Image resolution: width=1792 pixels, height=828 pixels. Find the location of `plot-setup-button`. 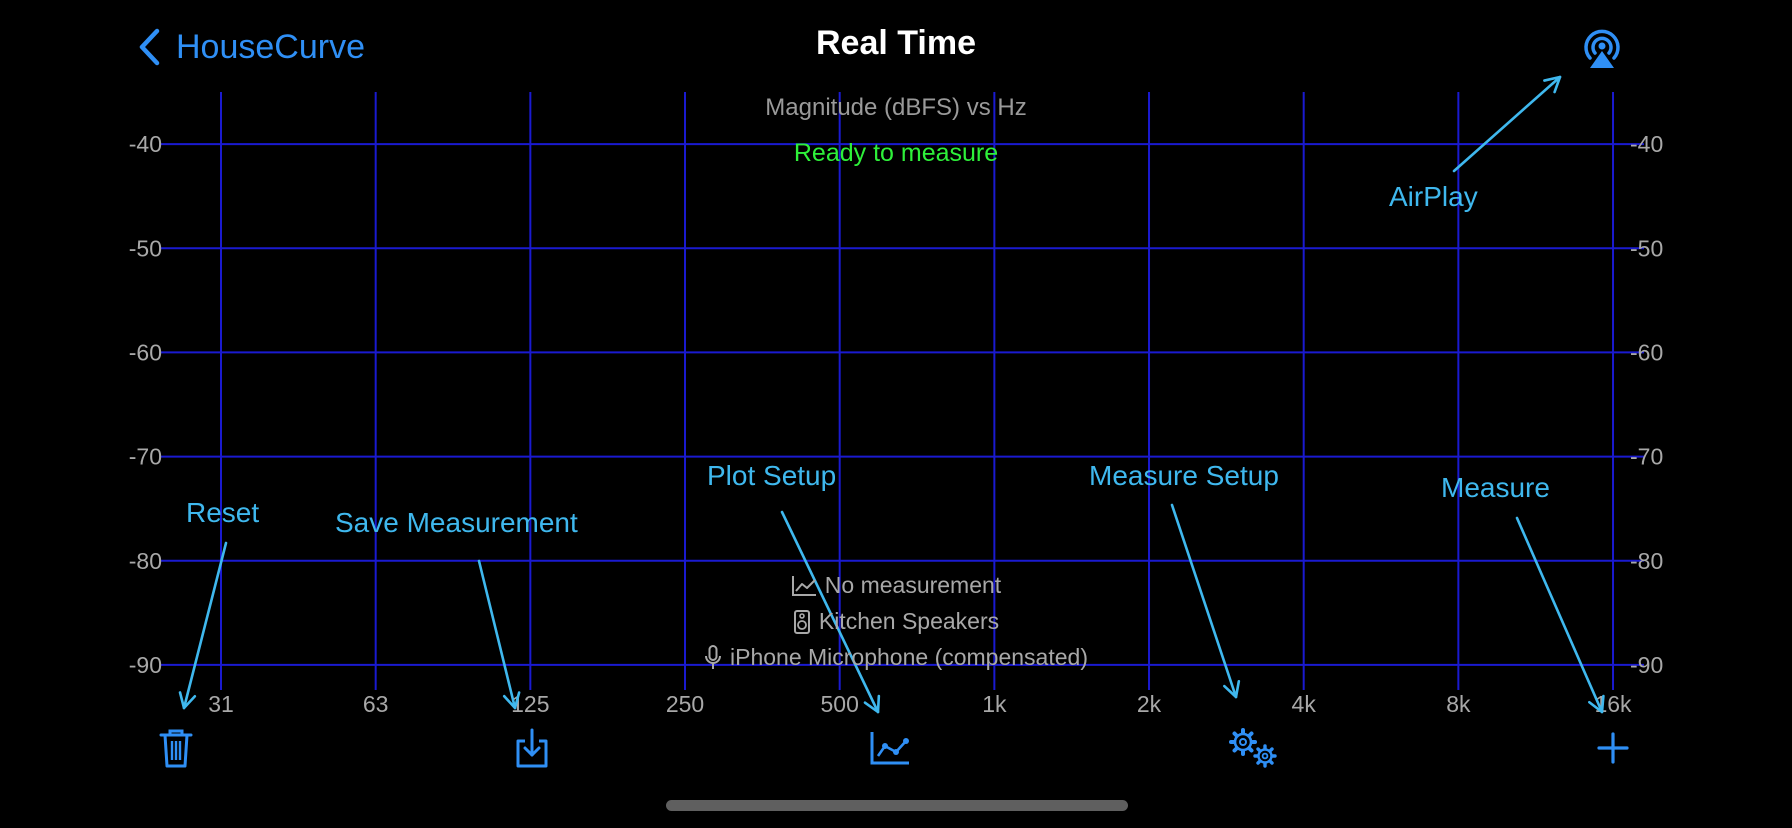

plot-setup-button is located at coordinates (890, 748).